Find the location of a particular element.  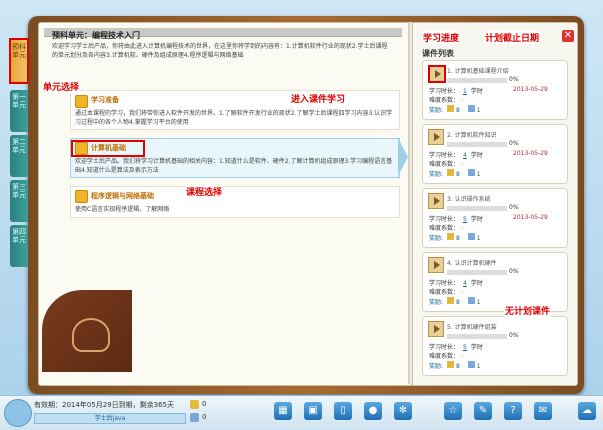

courseware-title: 4. 认识计算机硬件 is located at coordinates (472, 263).